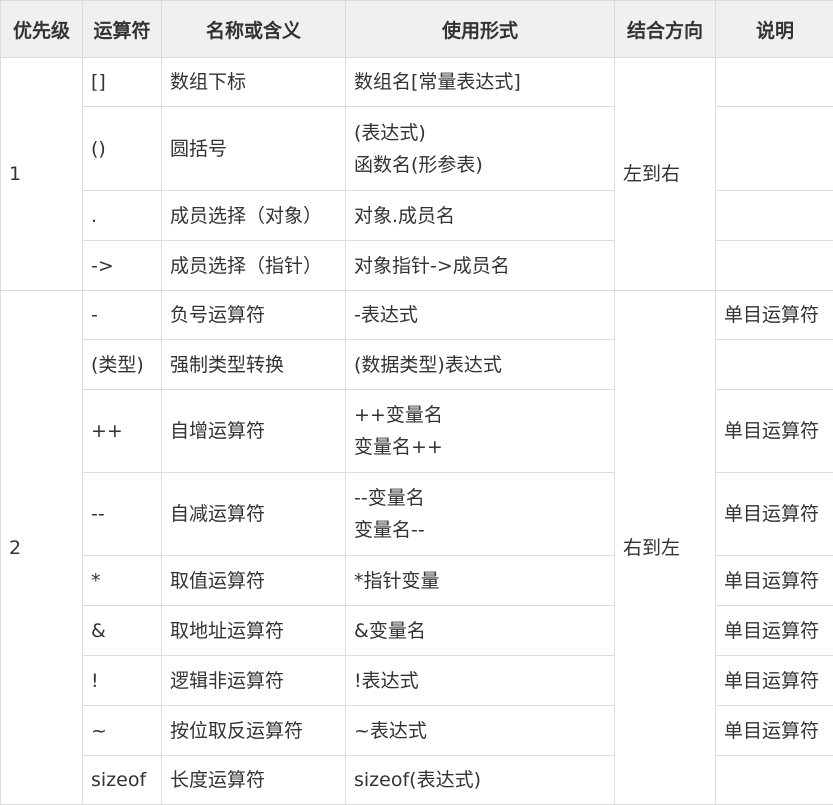 Image resolution: width=833 pixels, height=805 pixels. Describe the element at coordinates (254, 514) in the screenshot. I see `cell-name: 自减运算符` at that location.